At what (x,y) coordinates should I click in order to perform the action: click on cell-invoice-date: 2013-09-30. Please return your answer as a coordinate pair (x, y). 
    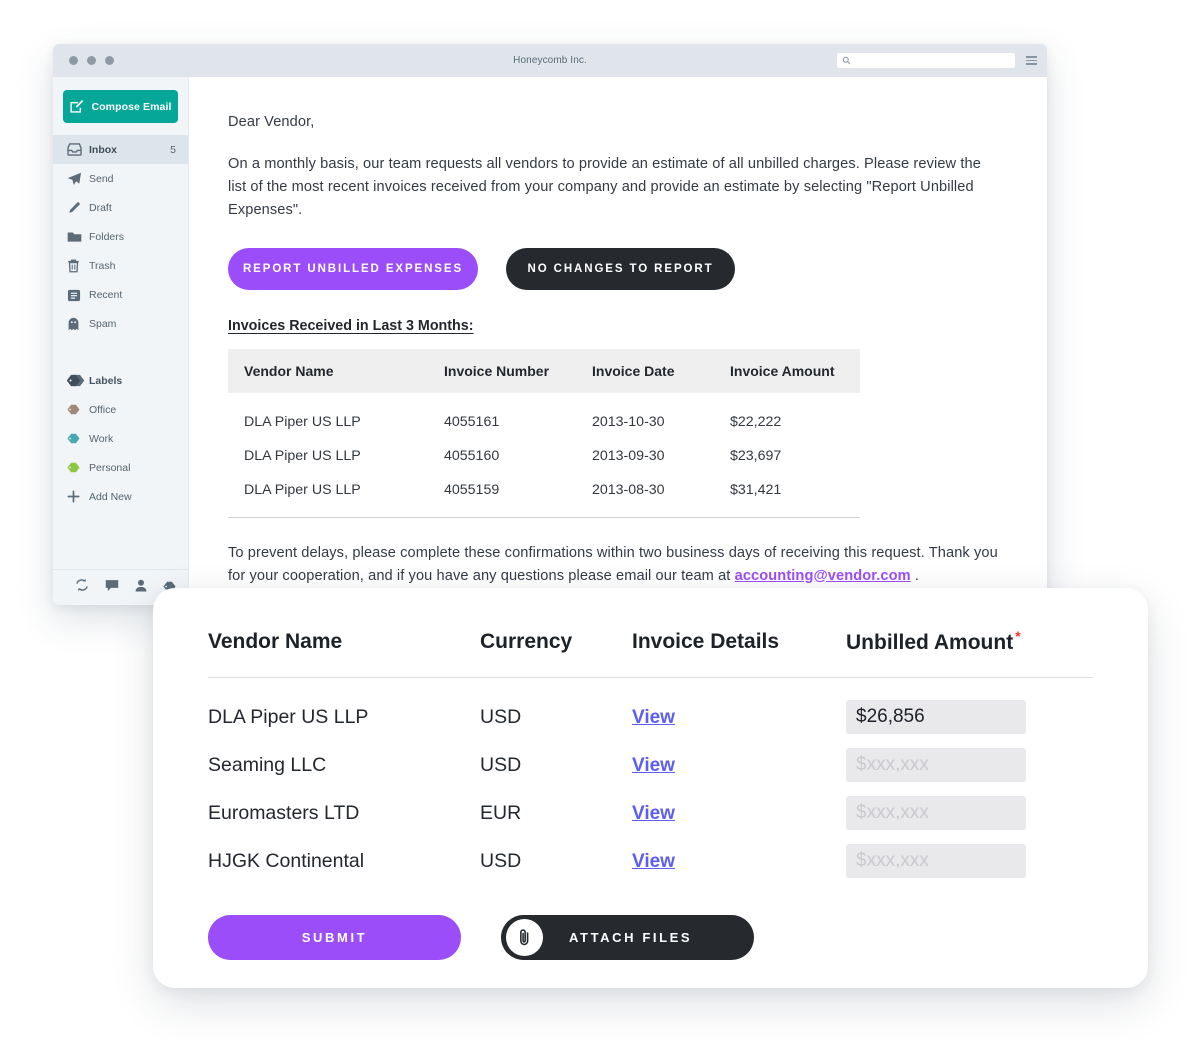
    Looking at the image, I should click on (628, 456).